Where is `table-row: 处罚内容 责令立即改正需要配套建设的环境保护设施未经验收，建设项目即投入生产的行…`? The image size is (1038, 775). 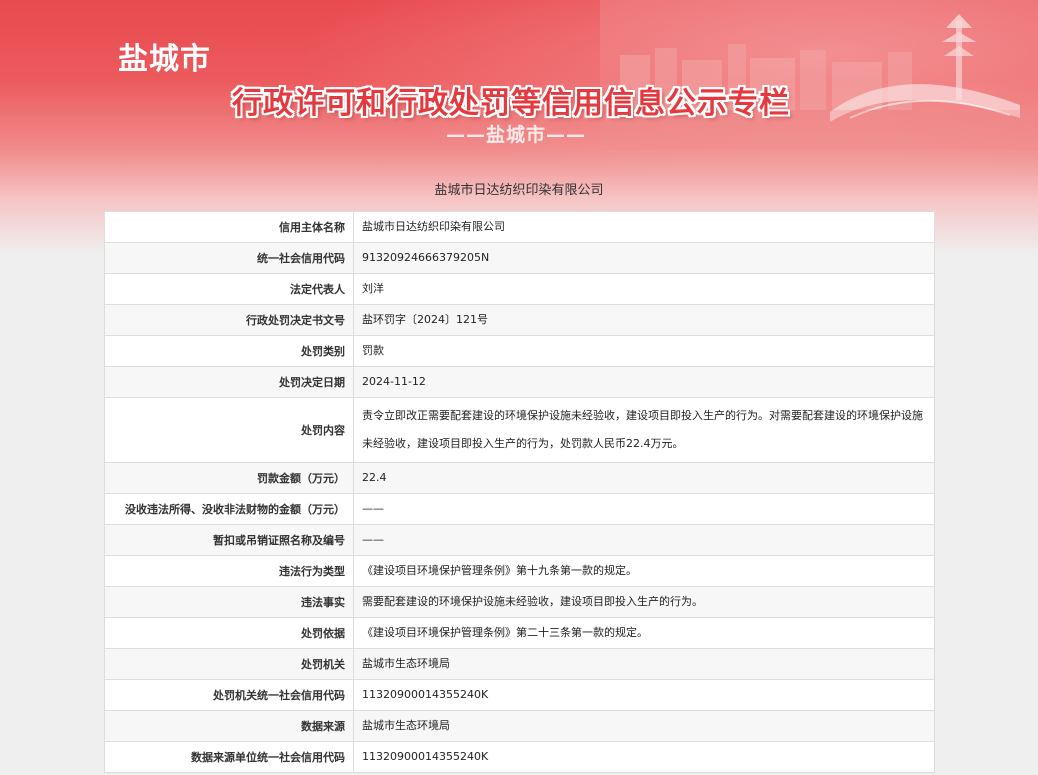
table-row: 处罚内容 责令立即改正需要配套建设的环境保护设施未经验收，建设项目即投入生产的行… is located at coordinates (519, 430).